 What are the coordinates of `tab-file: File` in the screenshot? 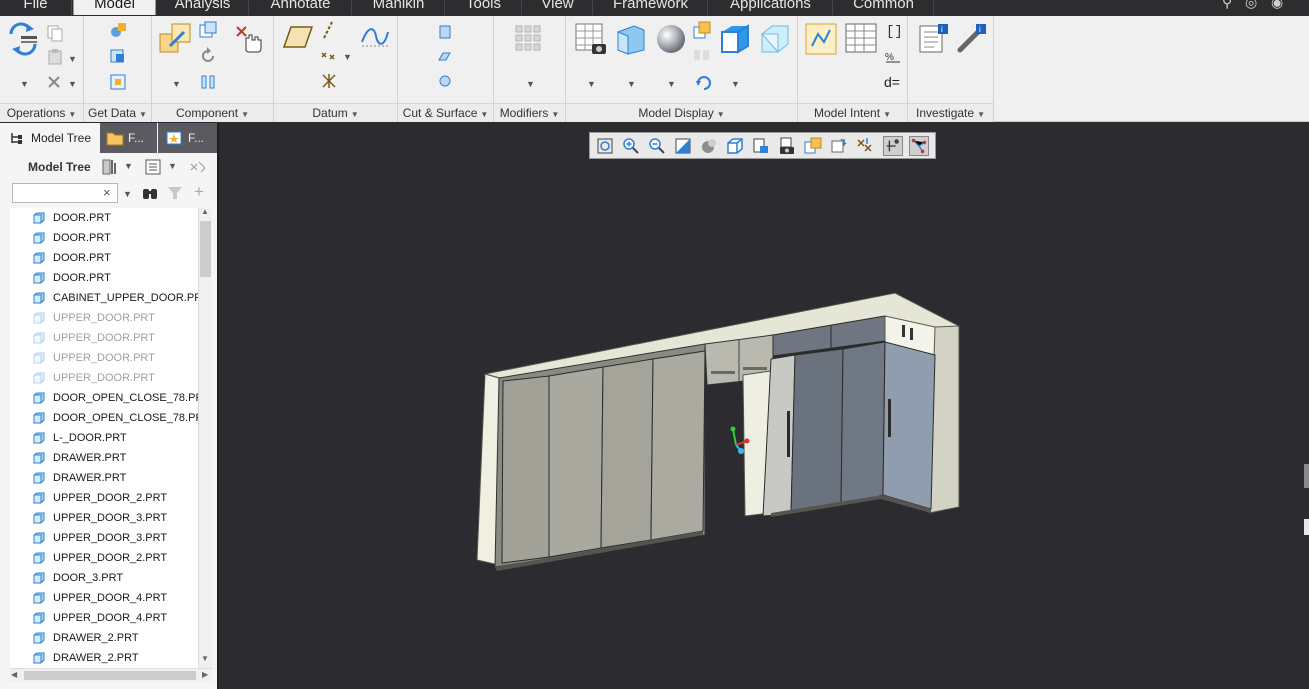 It's located at (36, 7).